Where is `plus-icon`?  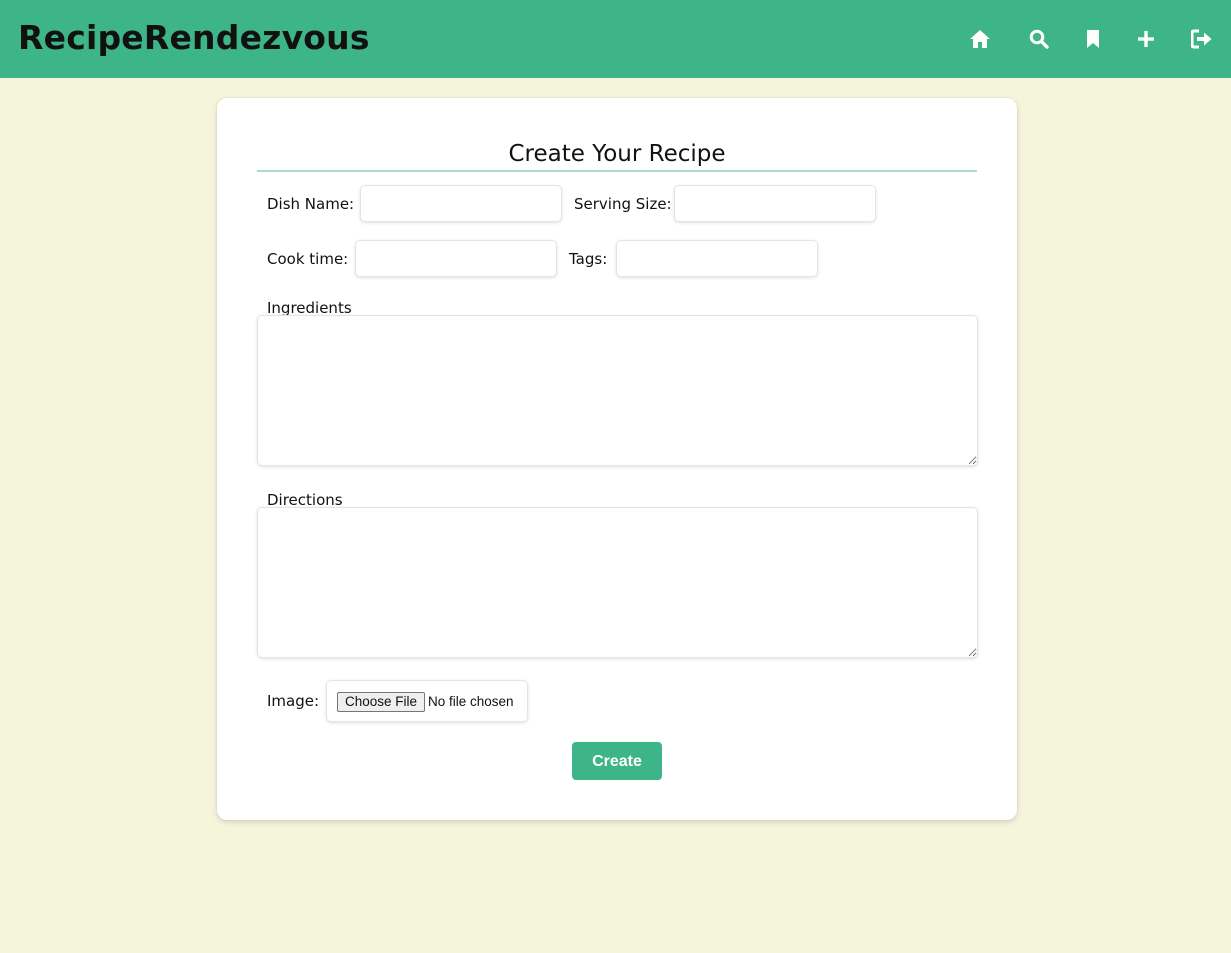 plus-icon is located at coordinates (1146, 39).